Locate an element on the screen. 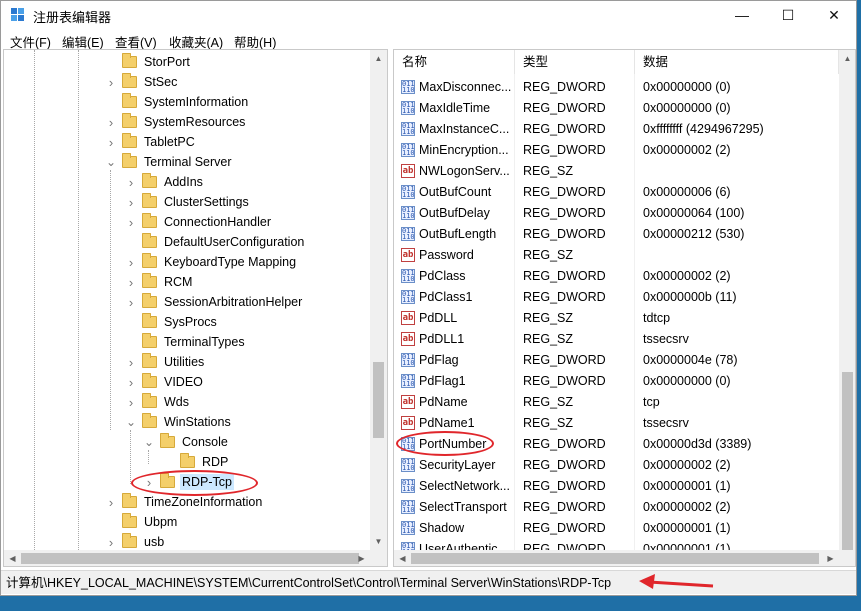  tree-node: › RCM is located at coordinates (160, 282).